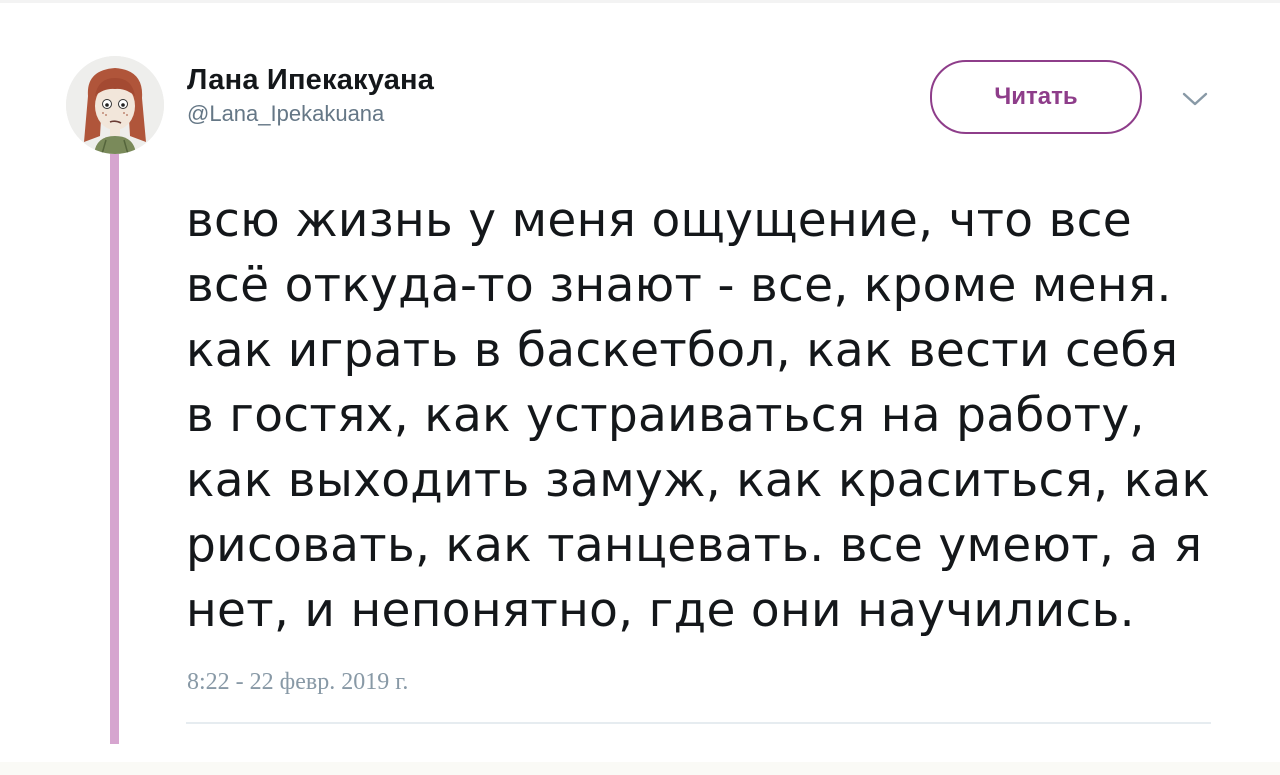  I want to click on avatar, so click(115, 105).